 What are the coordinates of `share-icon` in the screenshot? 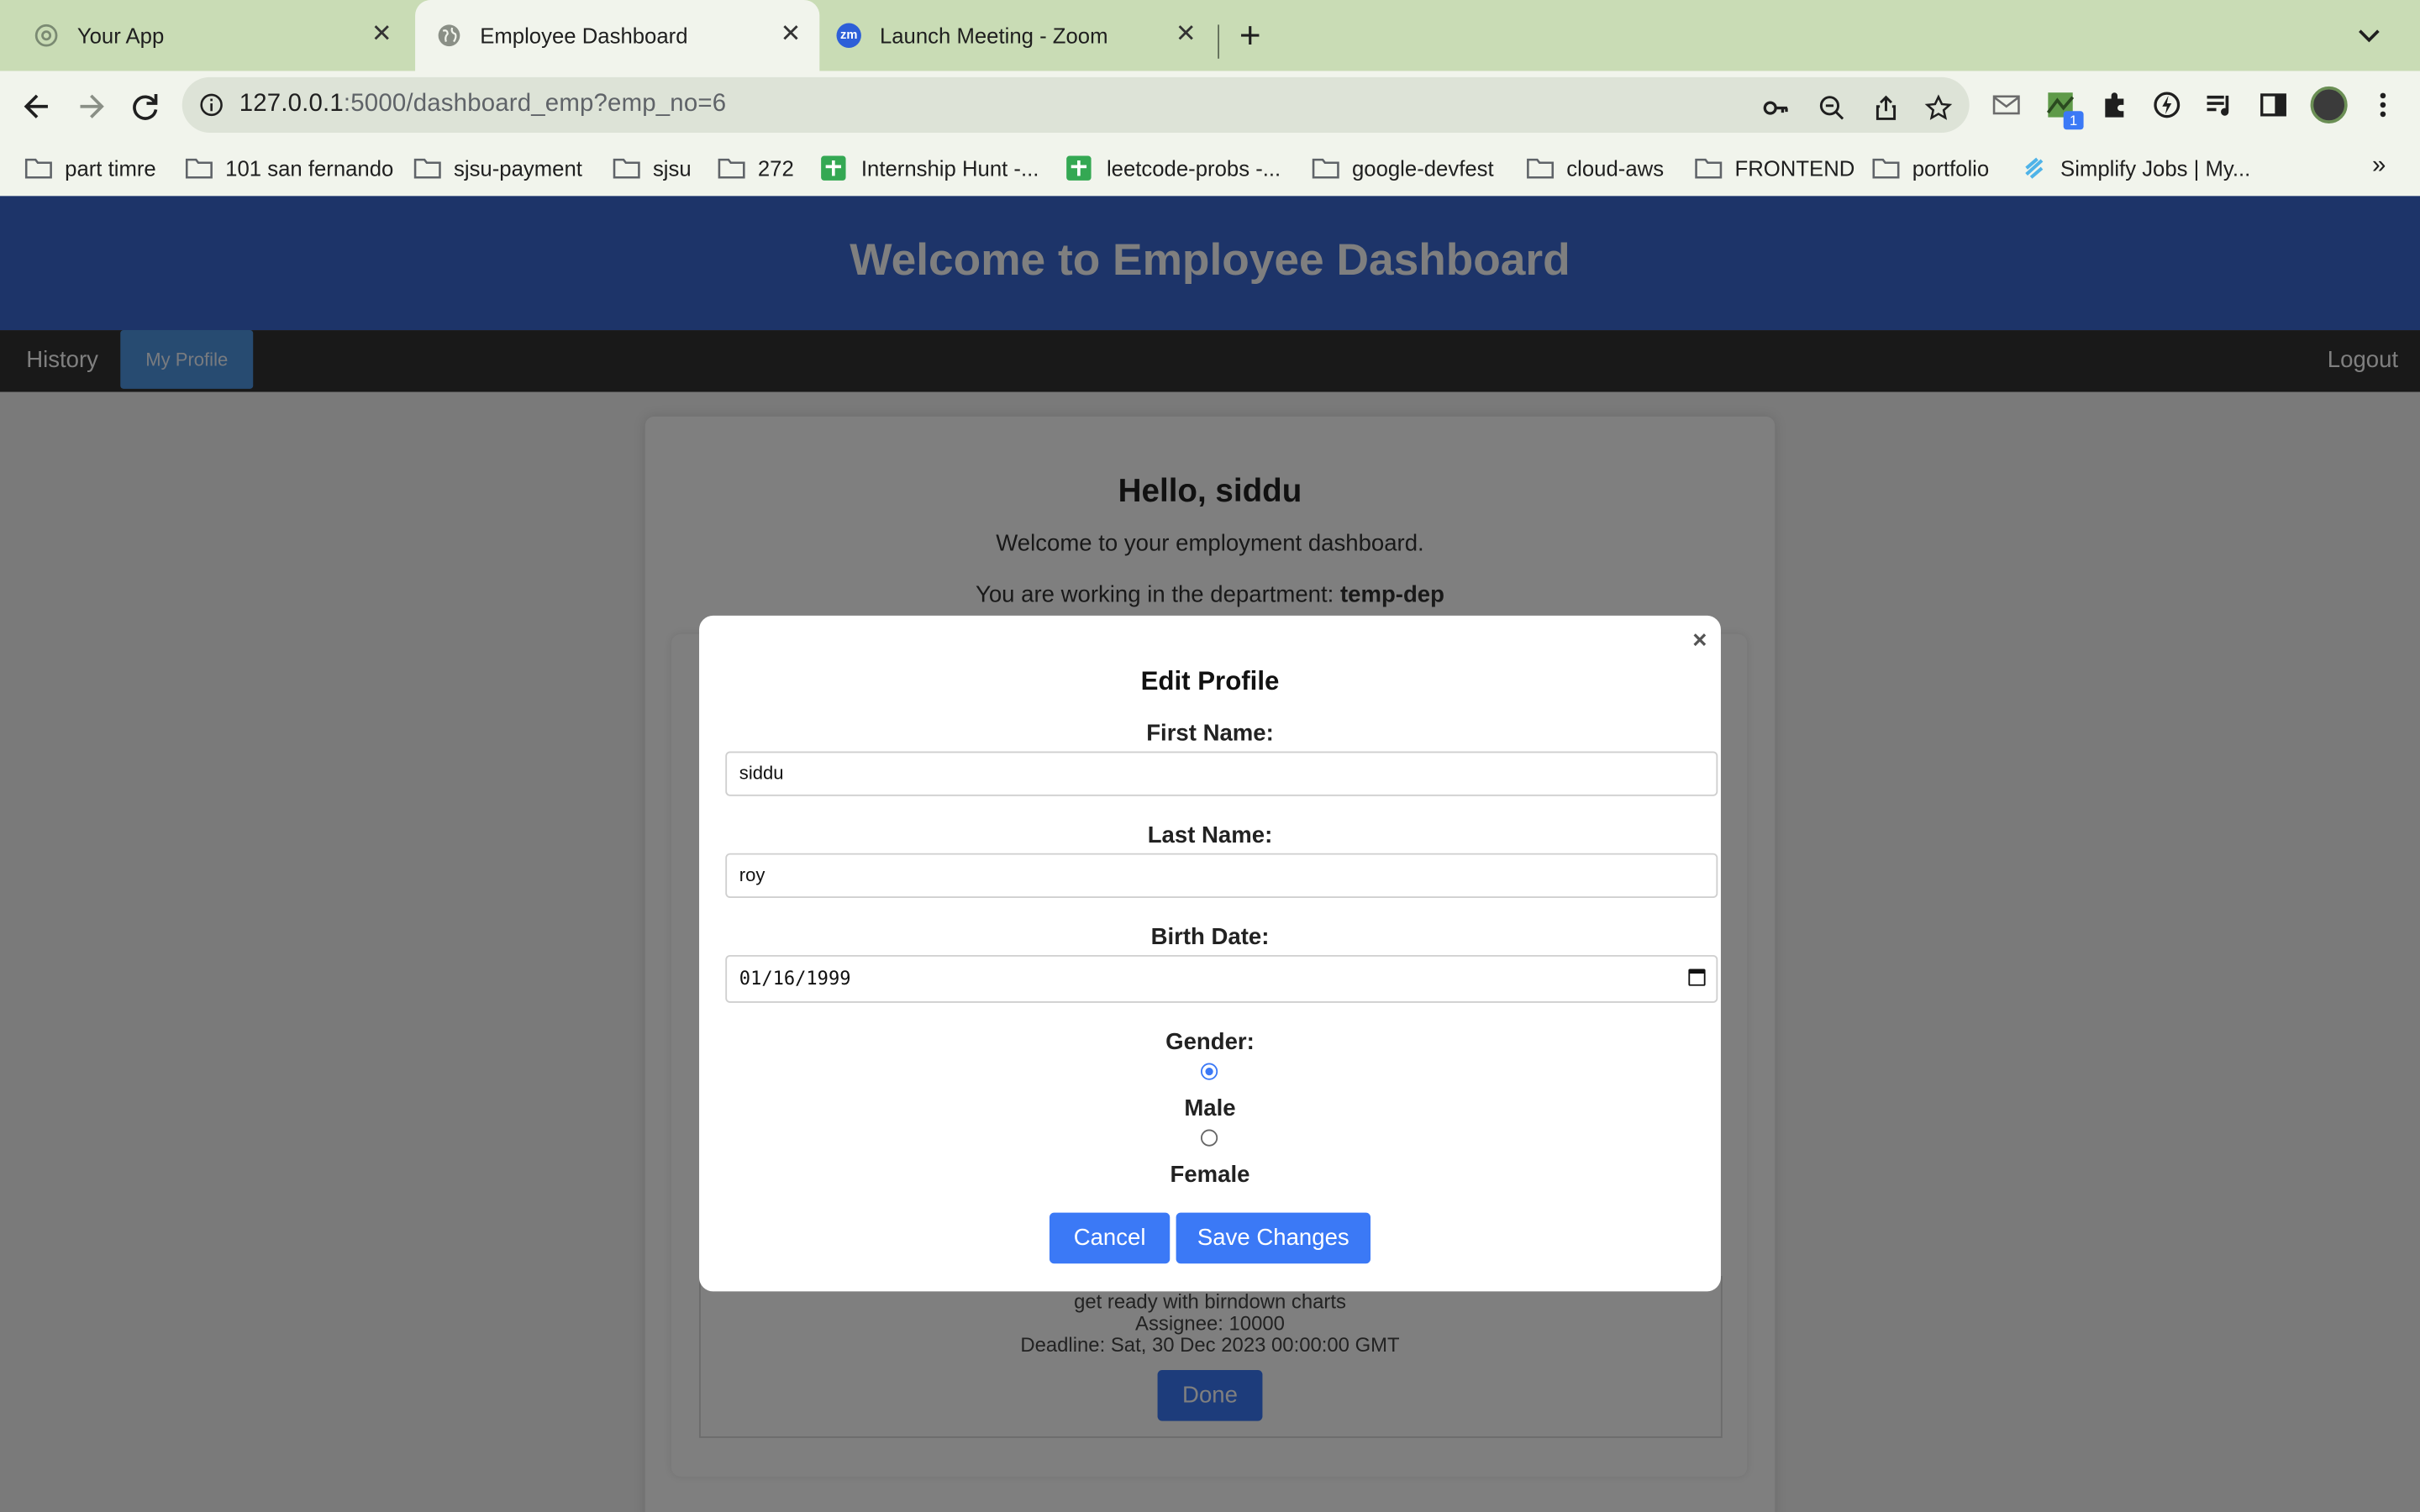 It's located at (1886, 108).